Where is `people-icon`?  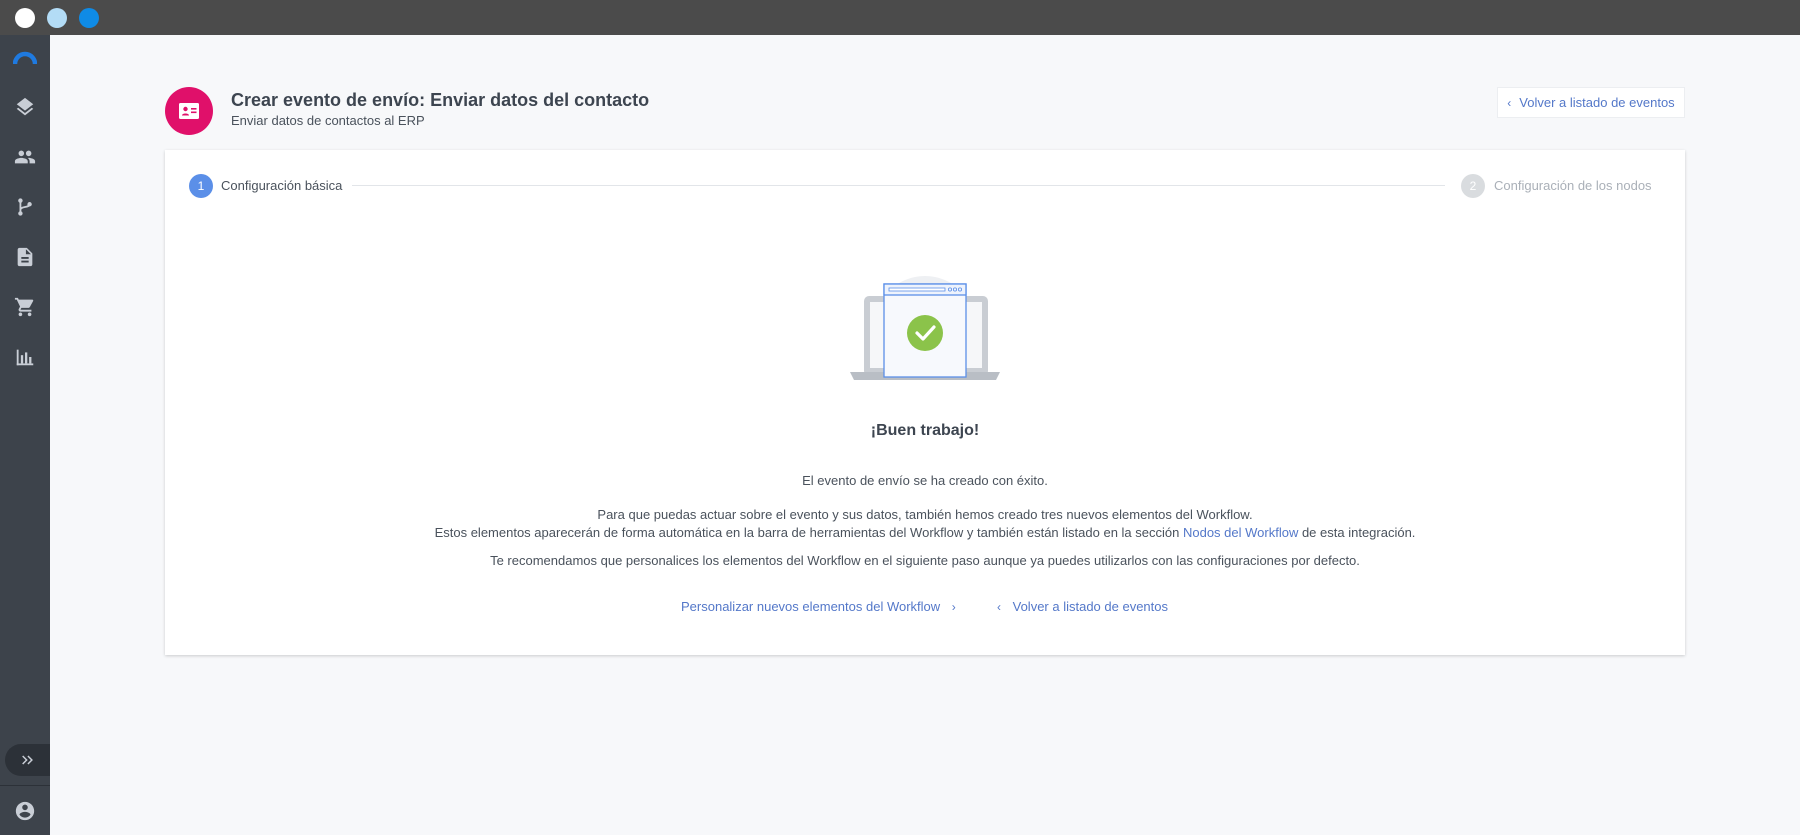 people-icon is located at coordinates (25, 157).